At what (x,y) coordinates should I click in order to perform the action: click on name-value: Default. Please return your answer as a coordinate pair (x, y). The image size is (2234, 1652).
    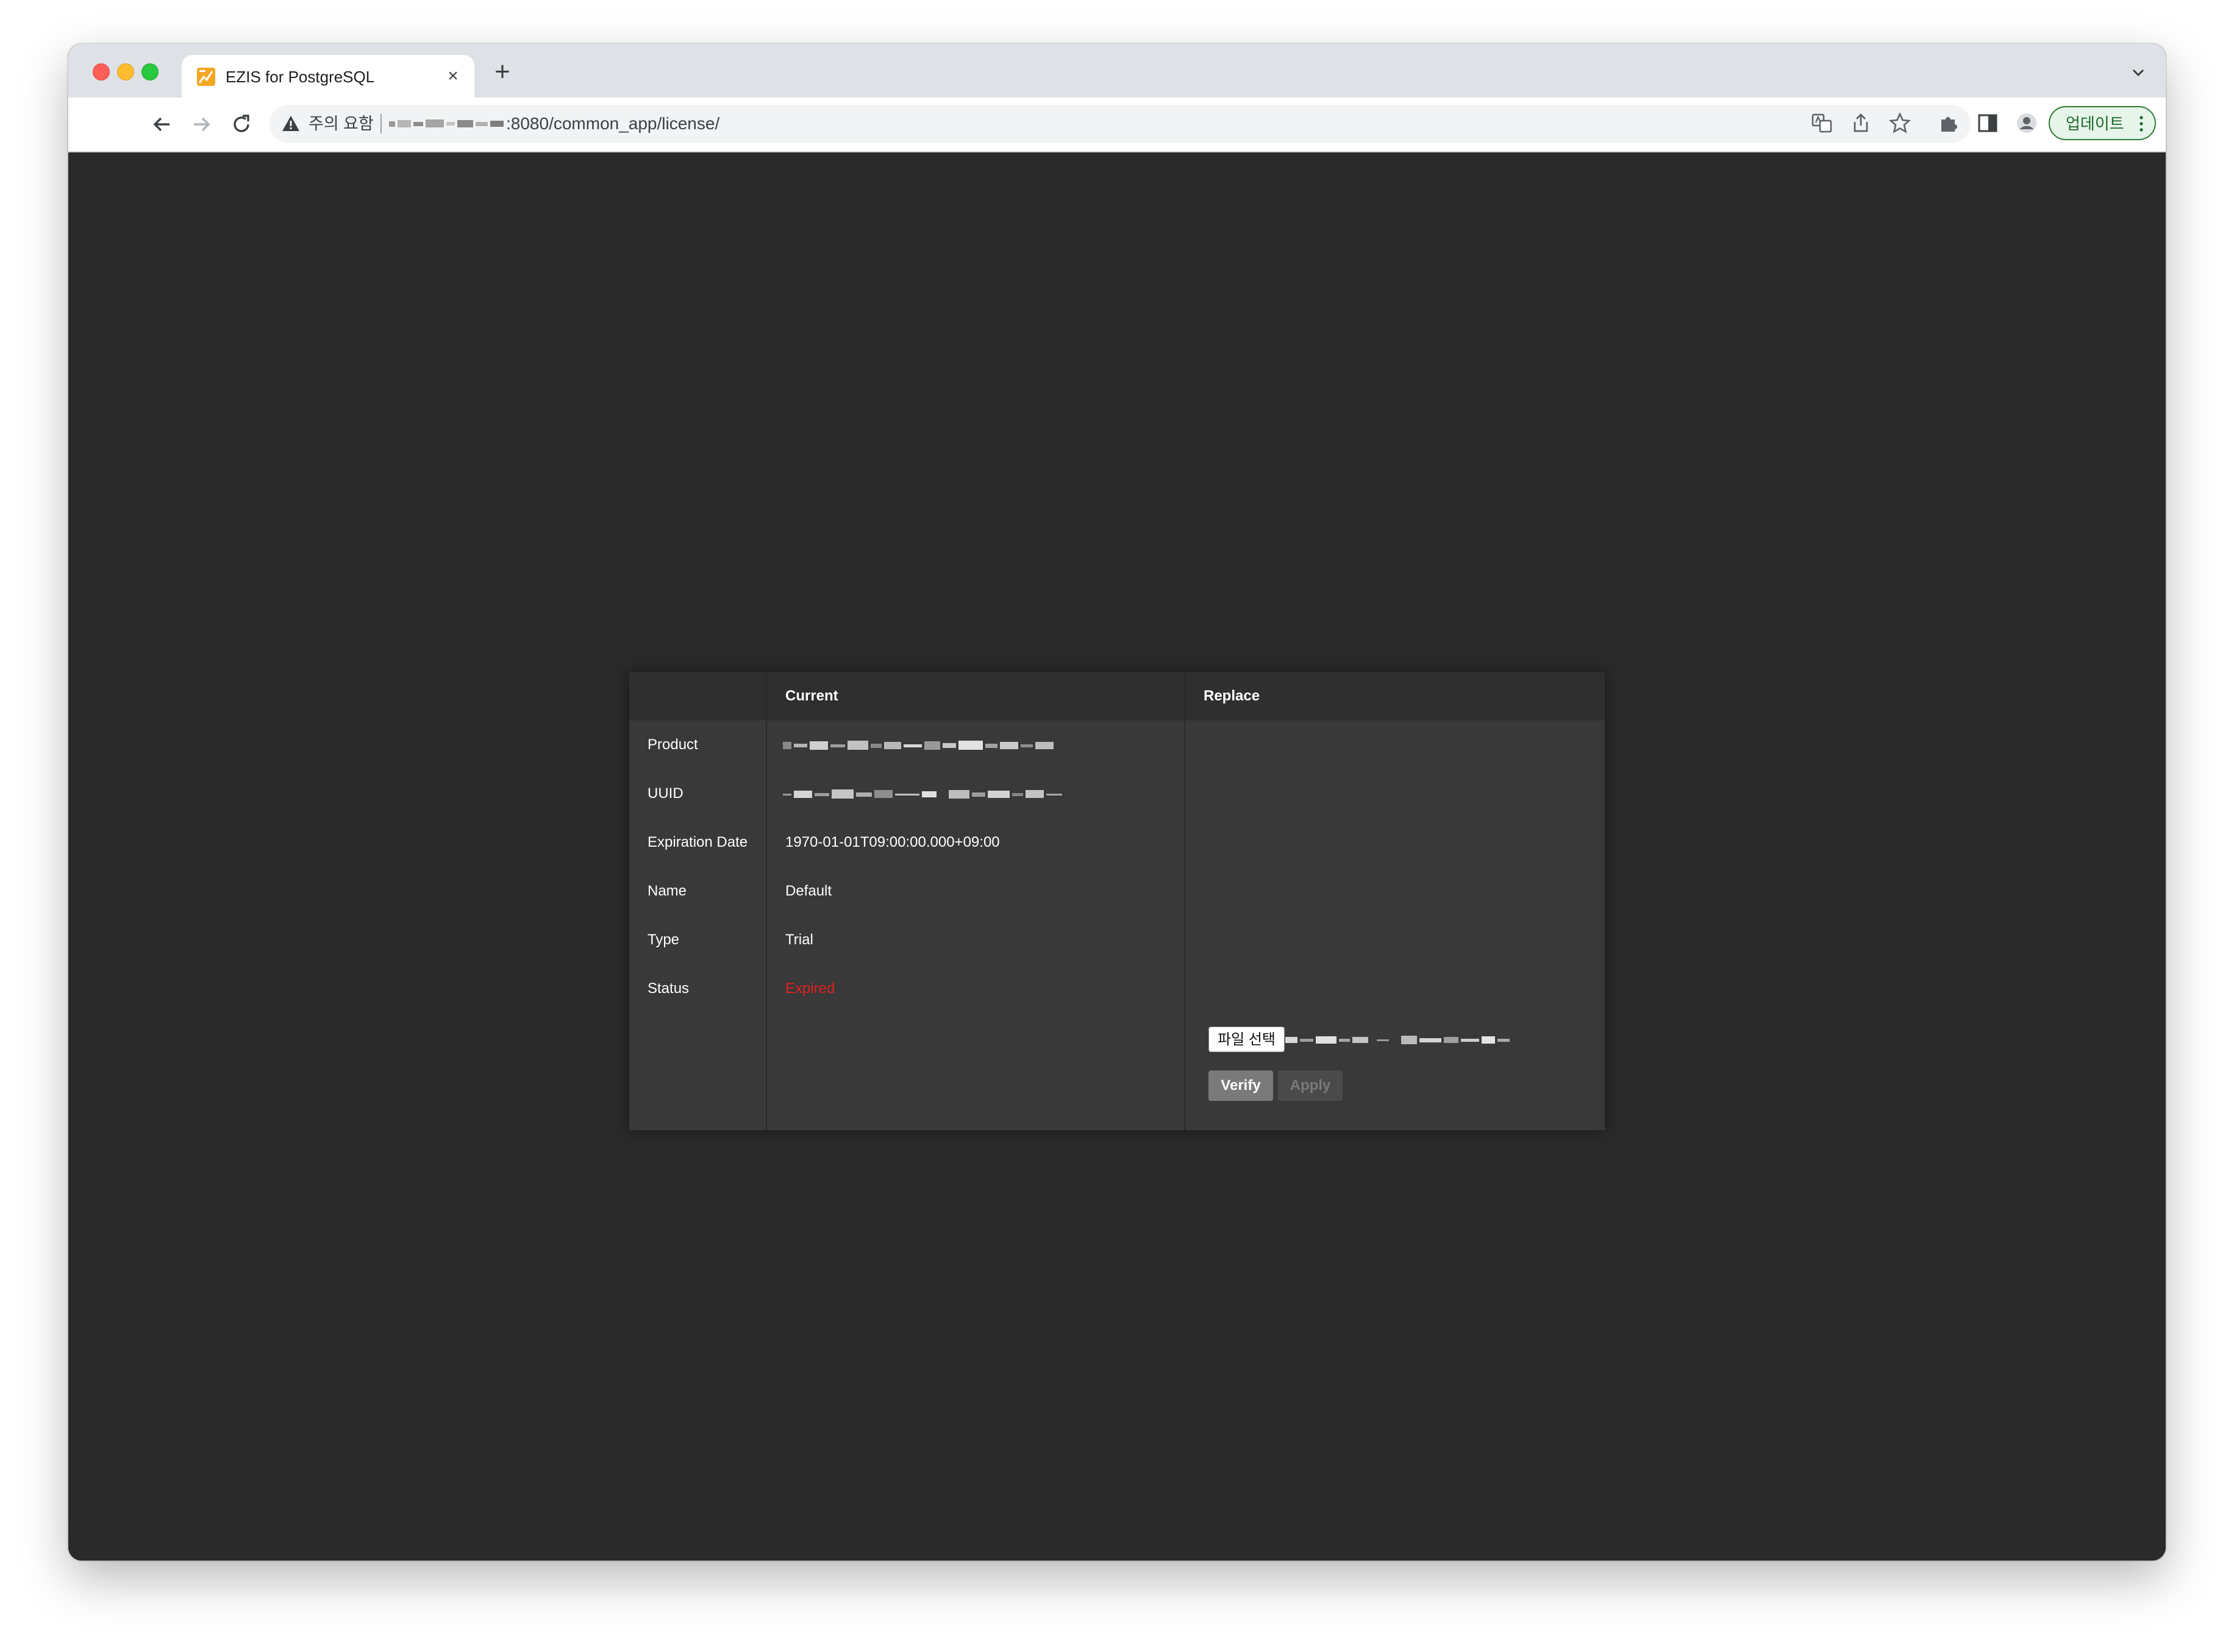
    Looking at the image, I should click on (808, 891).